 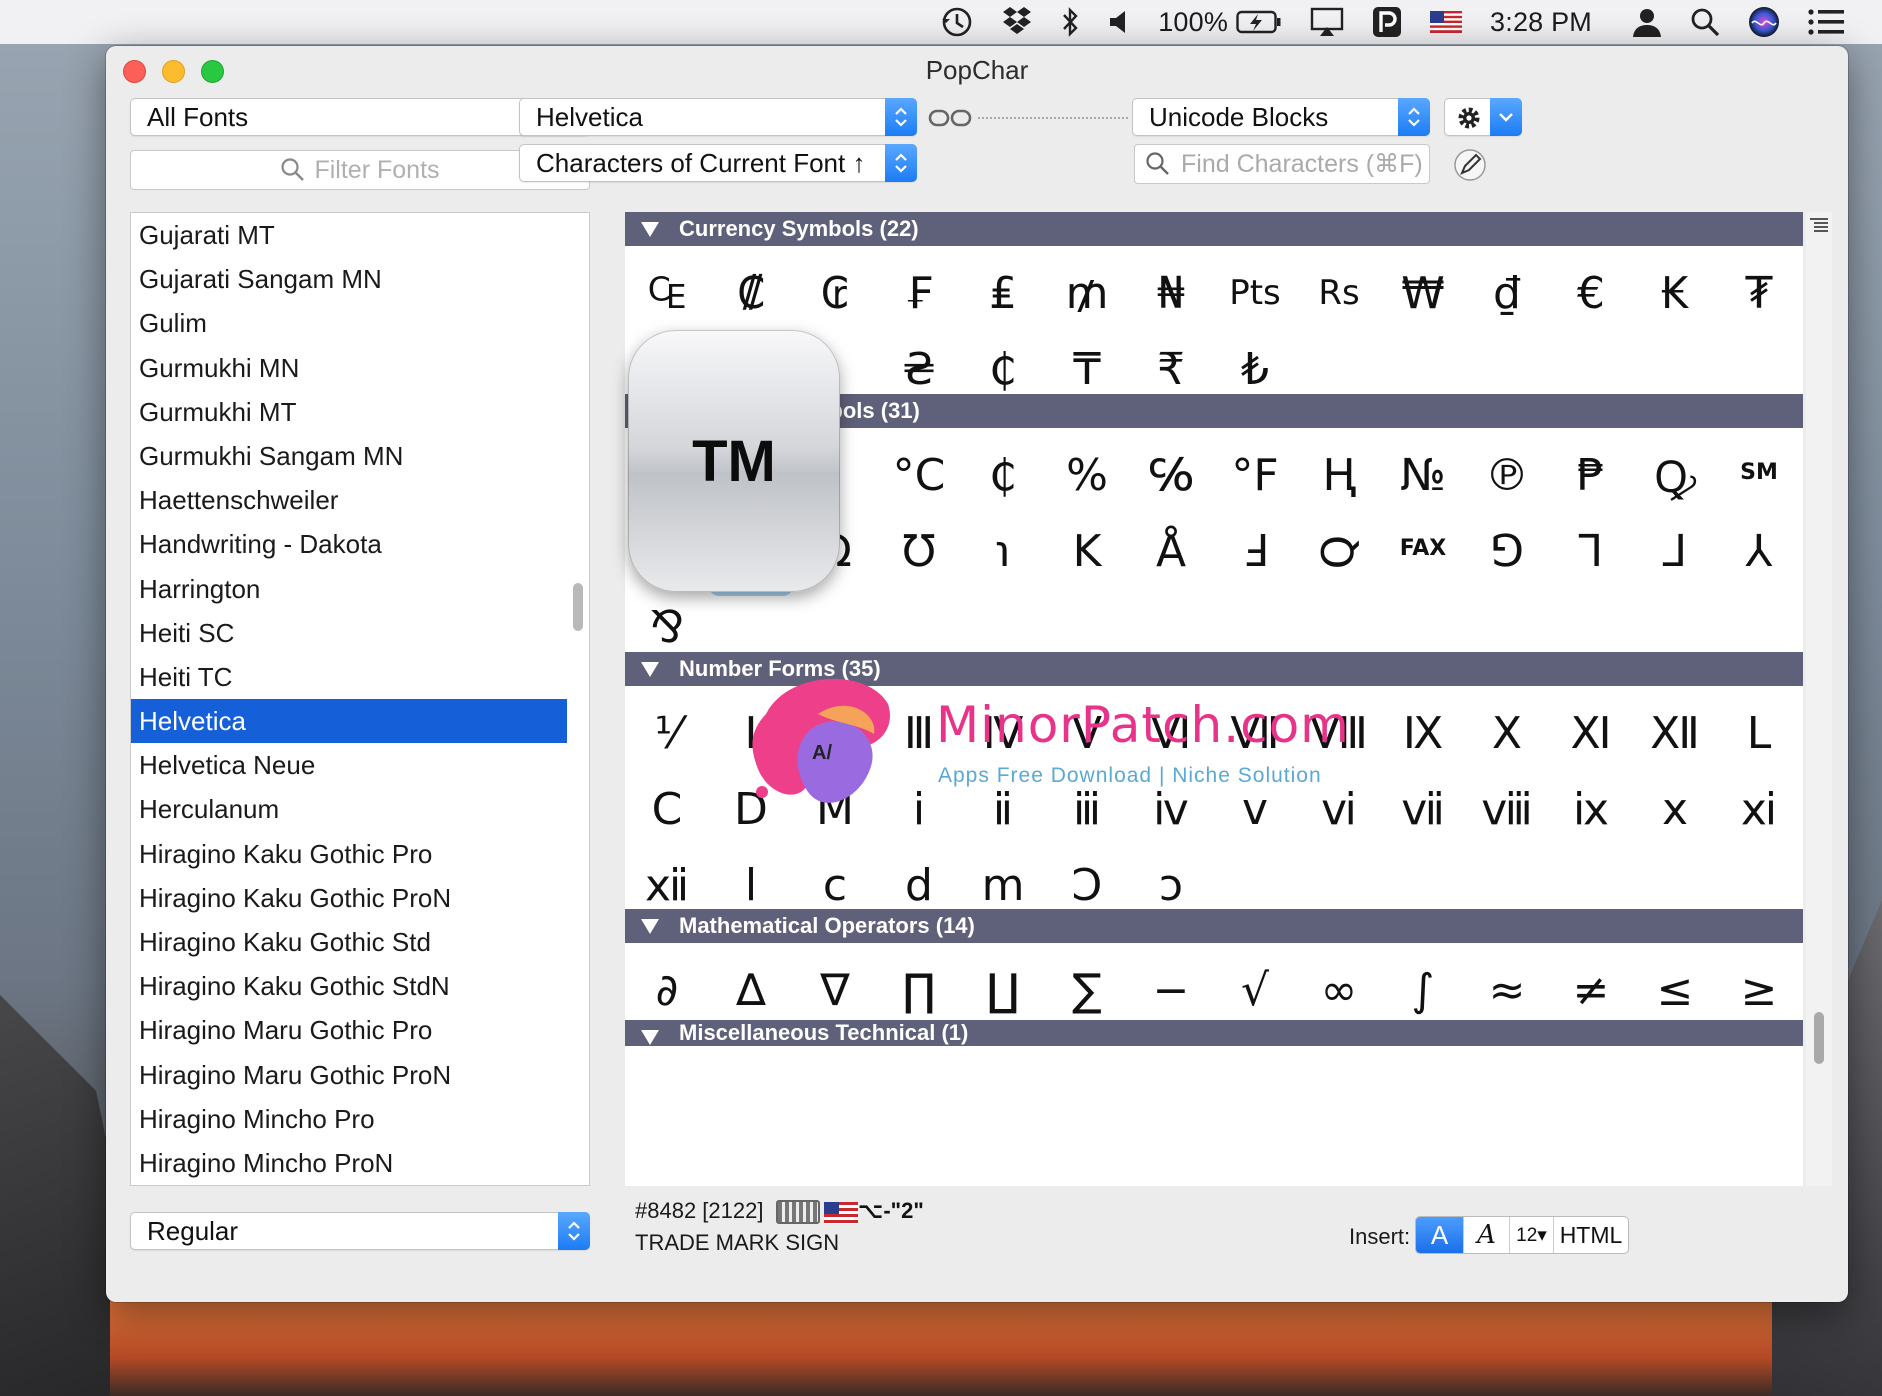 I want to click on volume-icon, so click(x=1119, y=22).